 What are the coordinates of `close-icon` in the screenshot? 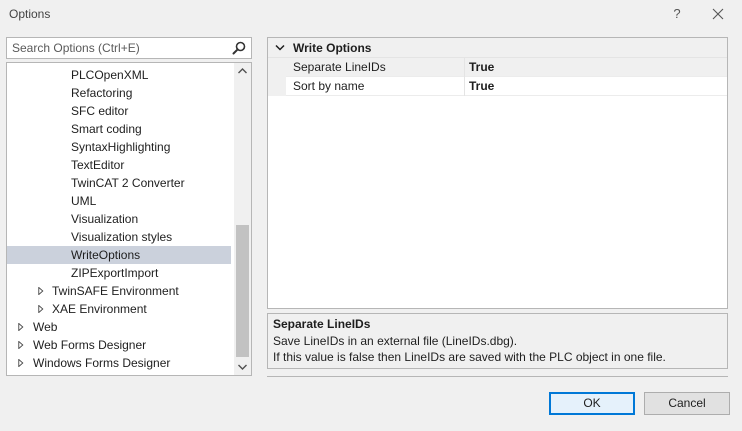 It's located at (718, 14).